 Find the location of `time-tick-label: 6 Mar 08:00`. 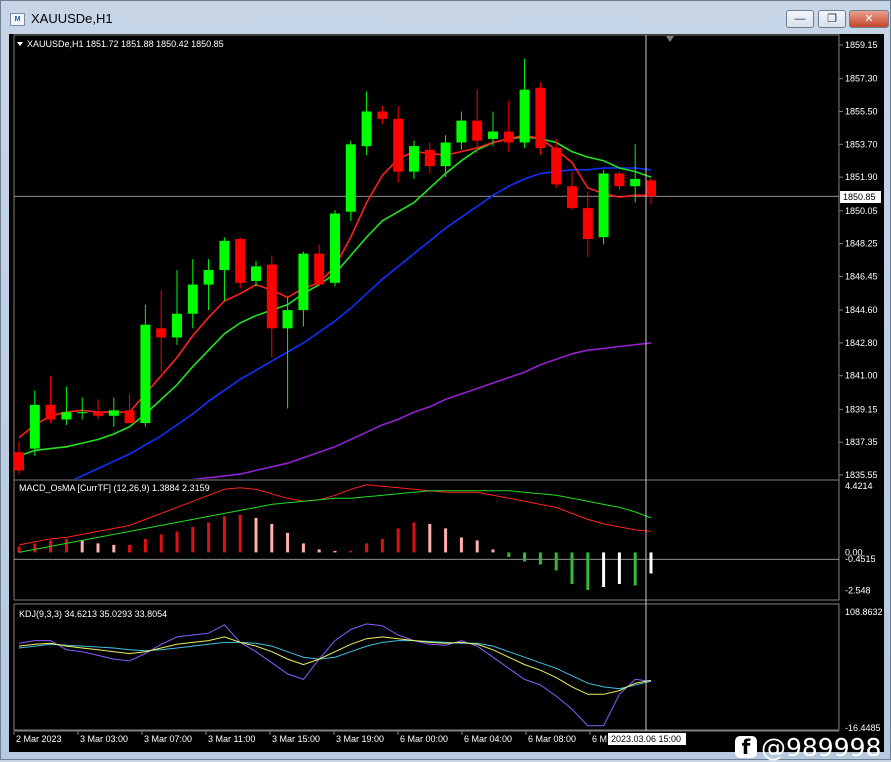

time-tick-label: 6 Mar 08:00 is located at coordinates (552, 739).